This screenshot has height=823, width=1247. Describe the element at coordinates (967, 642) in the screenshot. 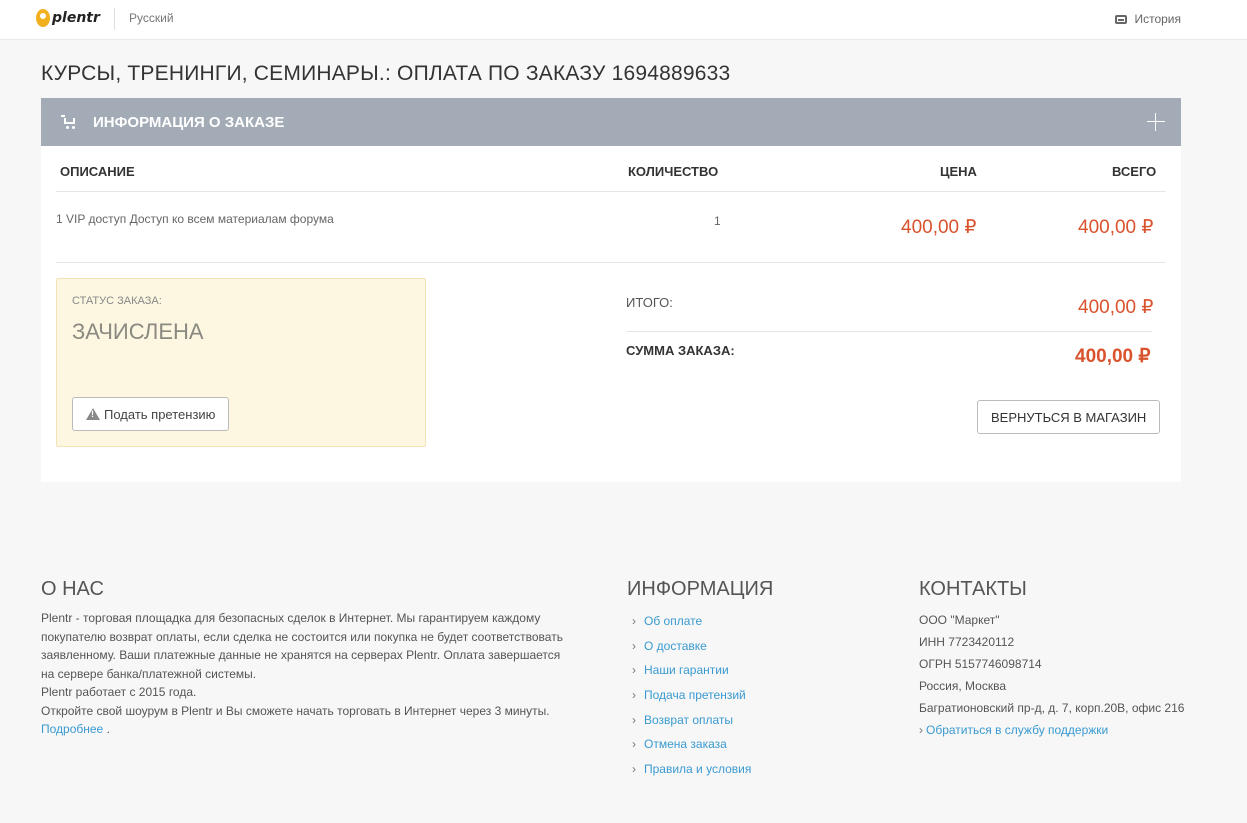

I see `contact-inn: ИНН 7723420112` at that location.